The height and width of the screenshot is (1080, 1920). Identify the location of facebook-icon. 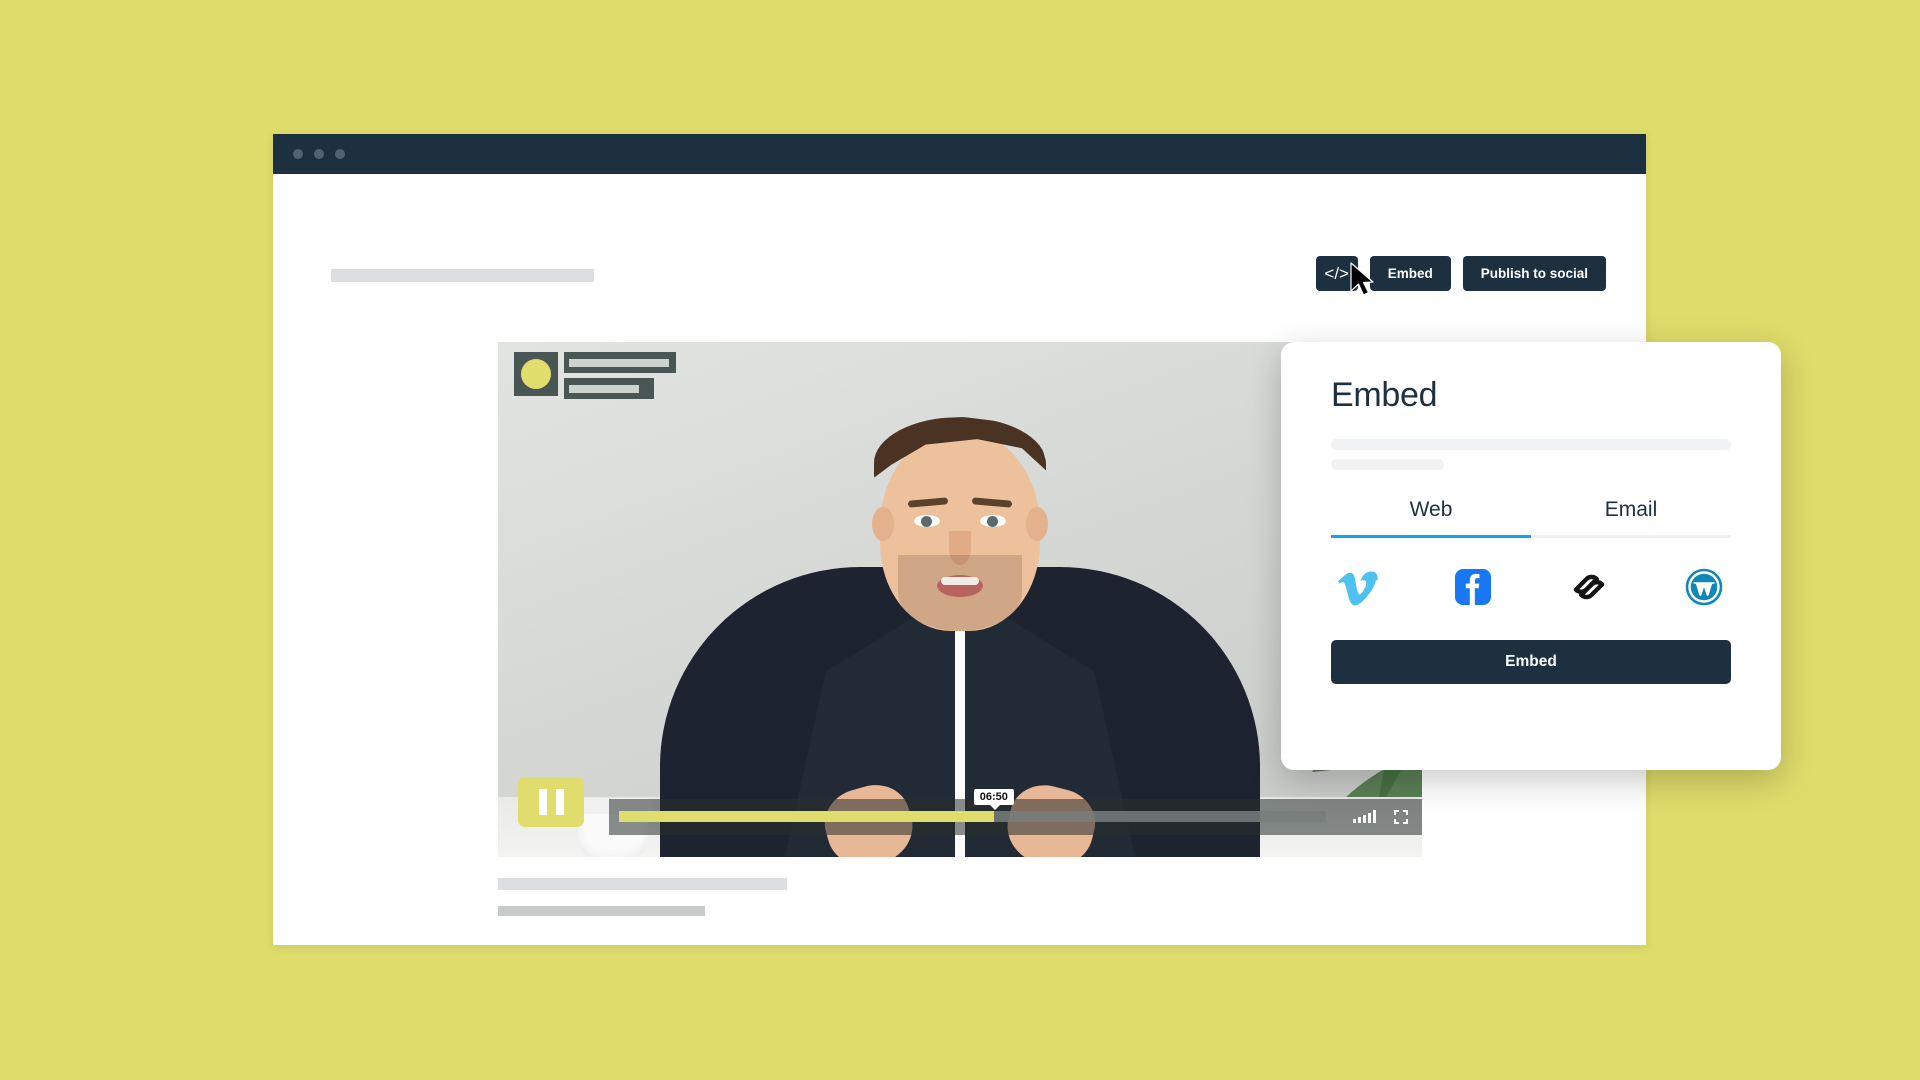
(1473, 587).